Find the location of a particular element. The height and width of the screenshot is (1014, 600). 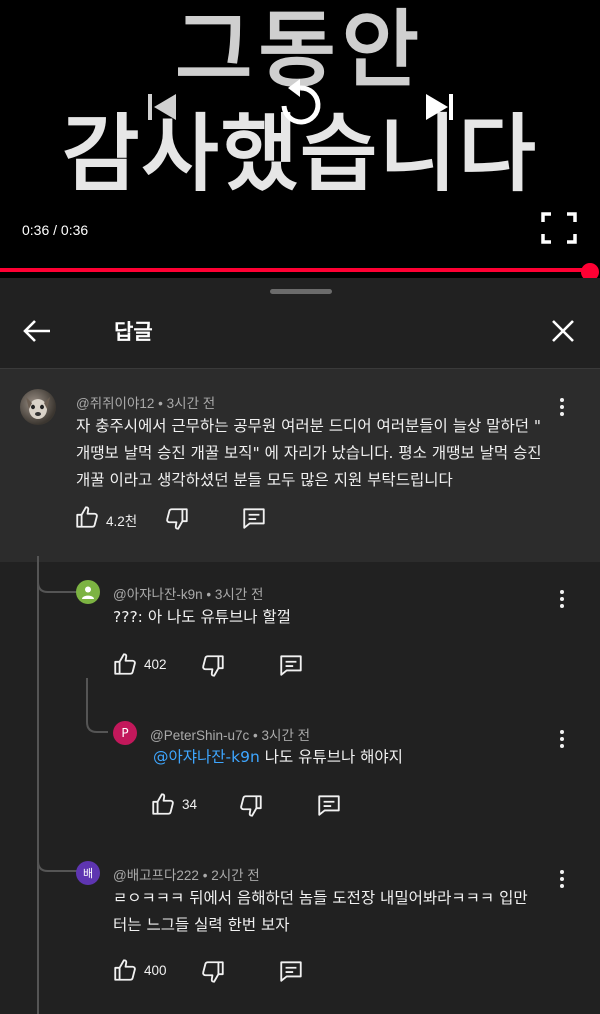

skip-previous-icon is located at coordinates (163, 107).